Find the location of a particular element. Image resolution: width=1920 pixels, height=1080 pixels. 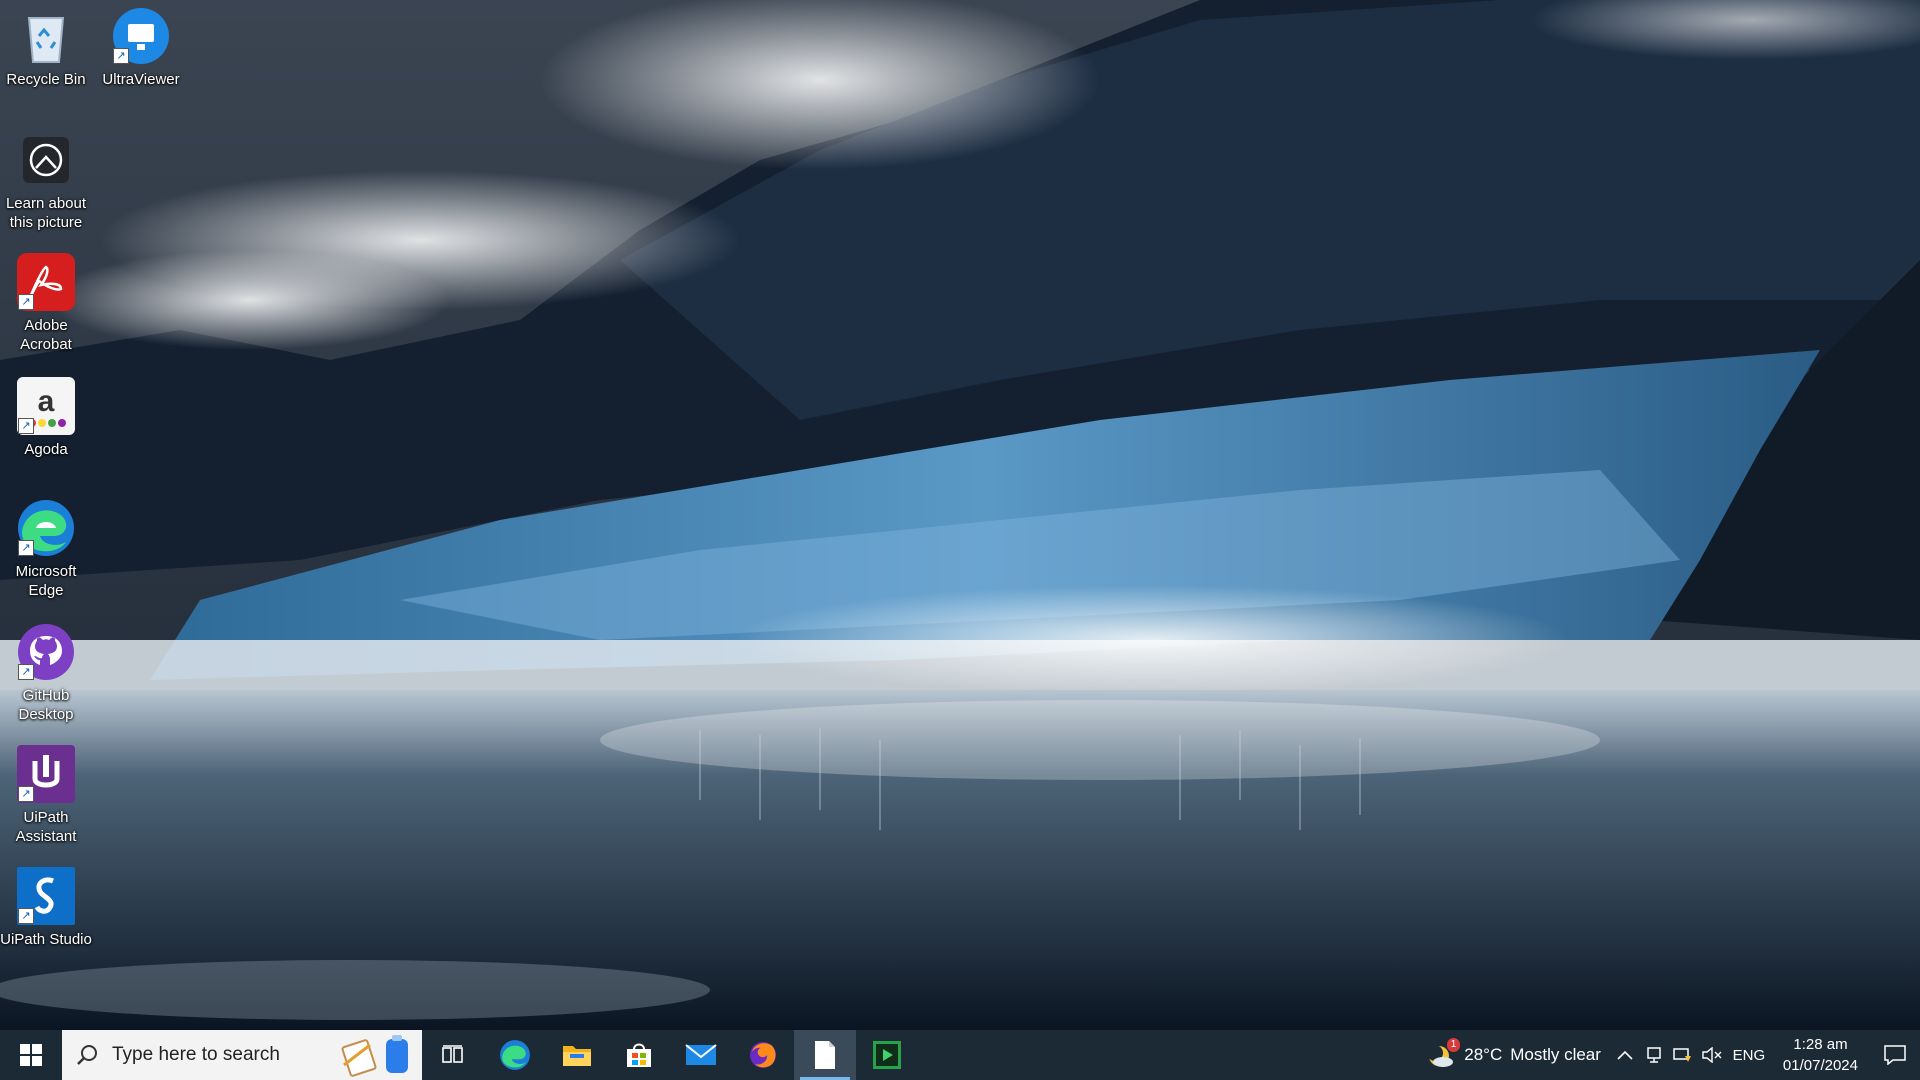

desktop-icon-label: UltraViewer is located at coordinates (141, 79).